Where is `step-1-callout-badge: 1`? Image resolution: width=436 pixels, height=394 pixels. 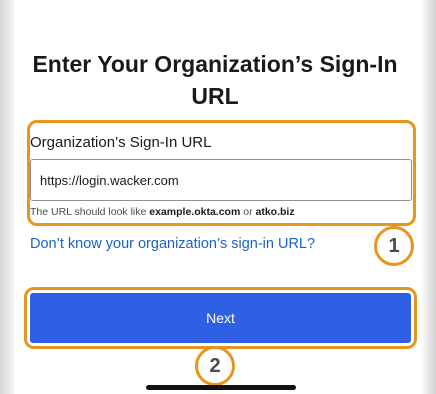
step-1-callout-badge: 1 is located at coordinates (394, 246).